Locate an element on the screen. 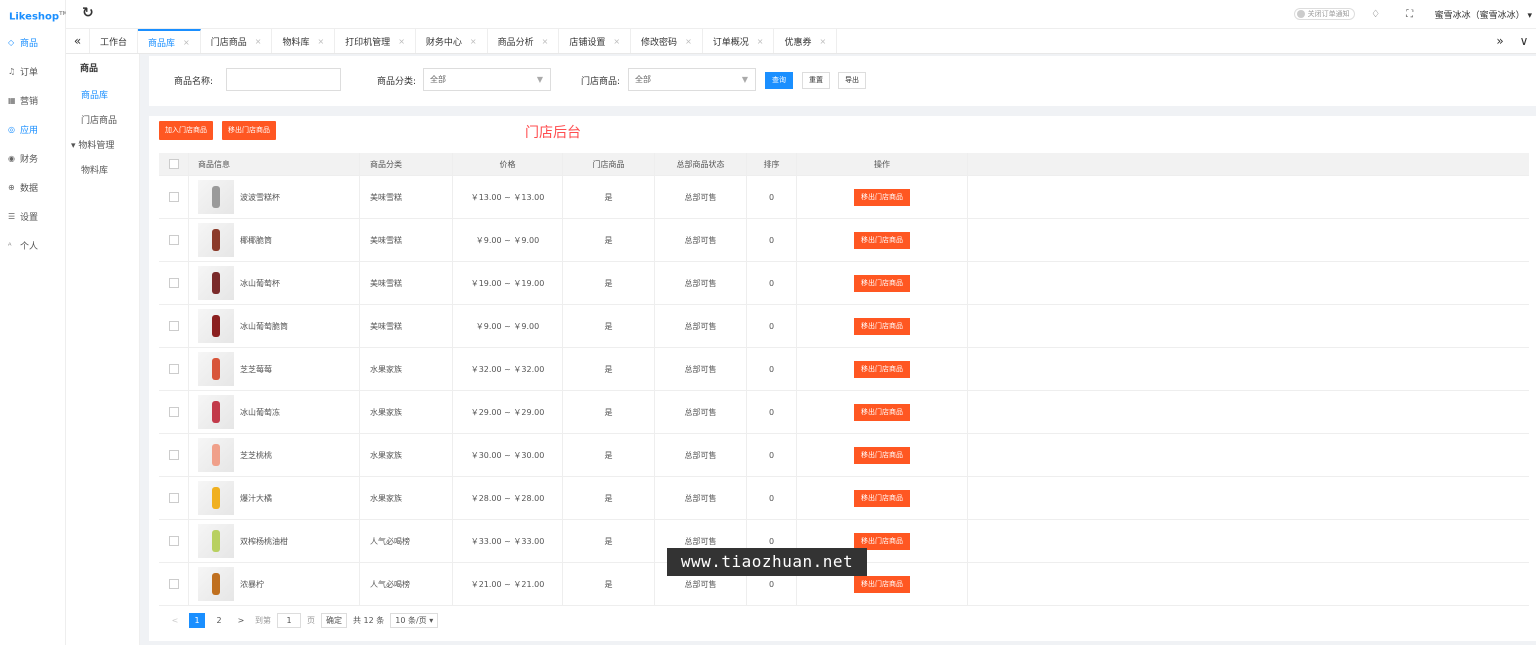  subnav-item-store-products: 门店商品 is located at coordinates (102, 121).